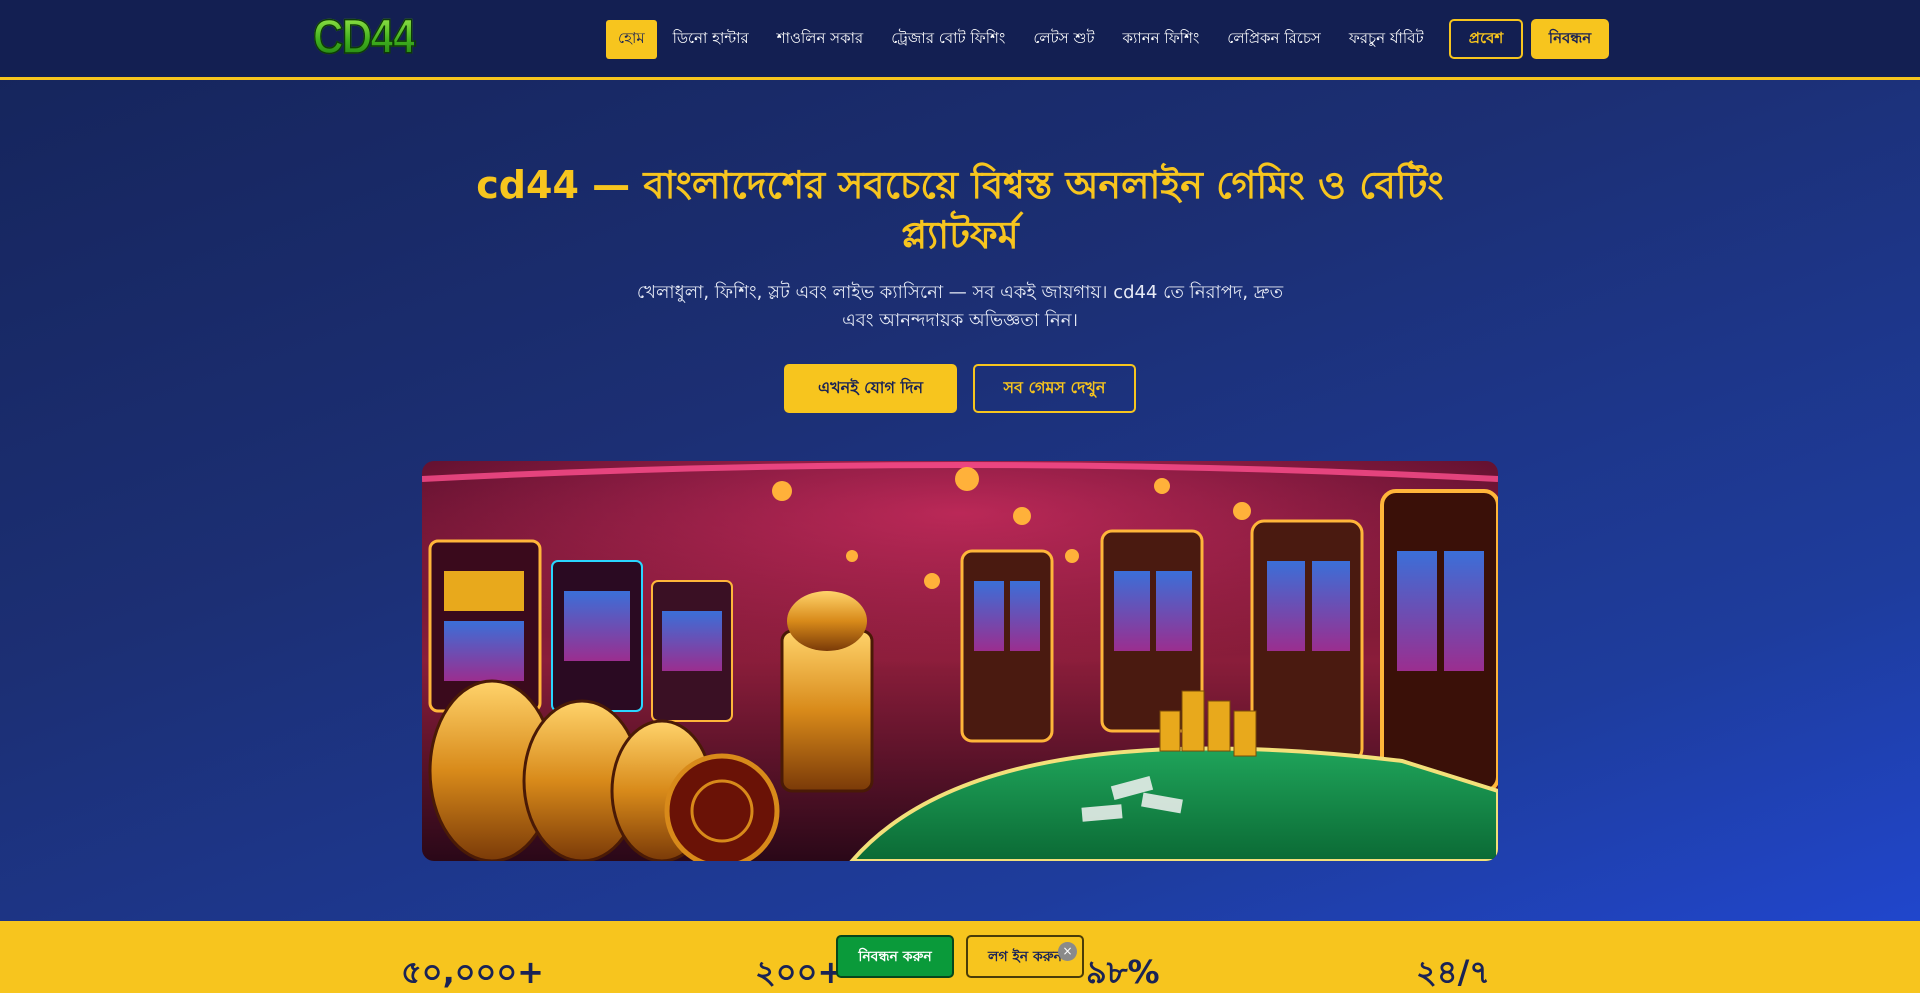  I want to click on join-now-button: এখনই যোগ দিন, so click(870, 388).